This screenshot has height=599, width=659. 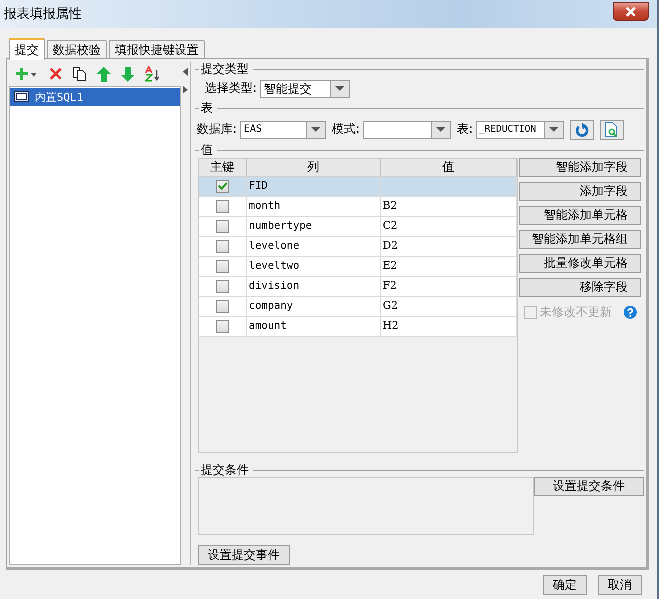 What do you see at coordinates (580, 239) in the screenshot?
I see `action-button: 智能添加单元格组` at bounding box center [580, 239].